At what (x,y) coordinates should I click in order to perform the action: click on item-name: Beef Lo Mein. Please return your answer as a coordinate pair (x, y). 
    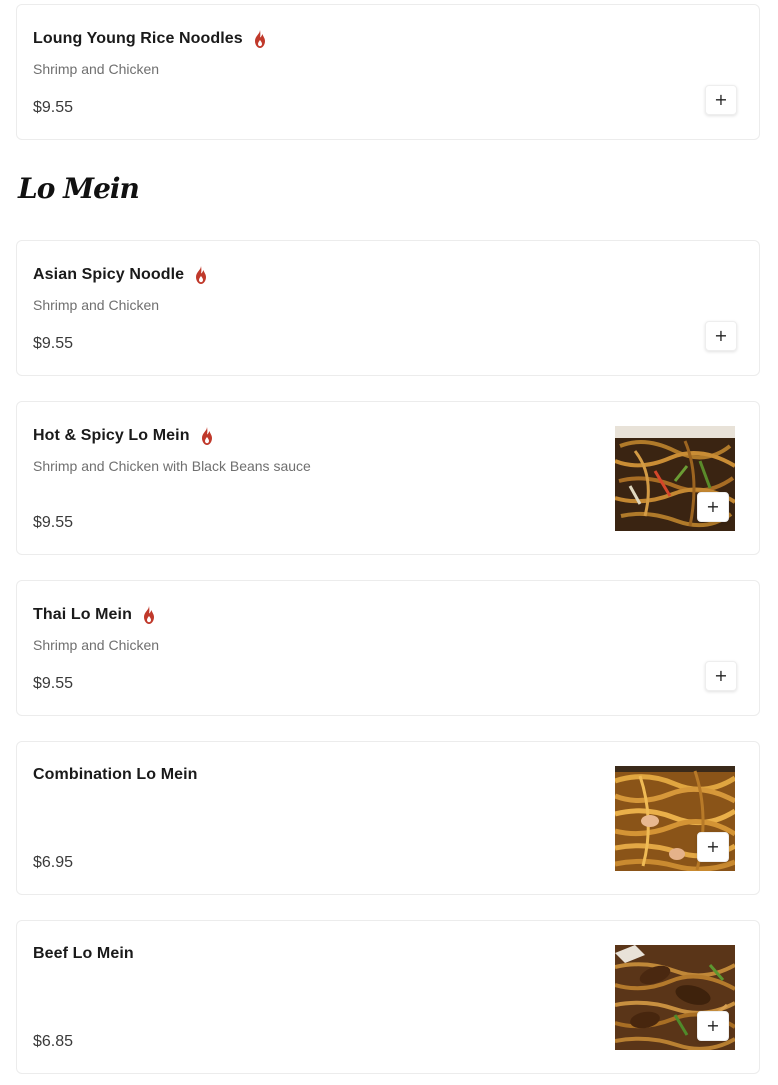
    Looking at the image, I should click on (83, 953).